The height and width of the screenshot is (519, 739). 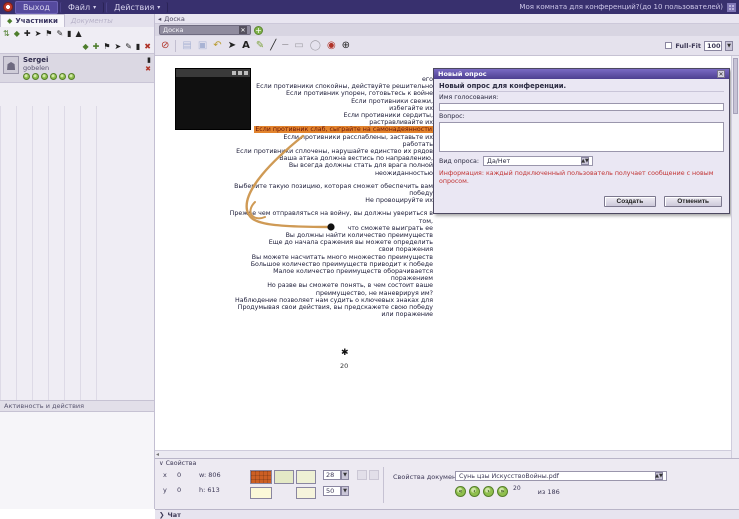 I want to click on cancel-button: Отменить, so click(x=693, y=201).